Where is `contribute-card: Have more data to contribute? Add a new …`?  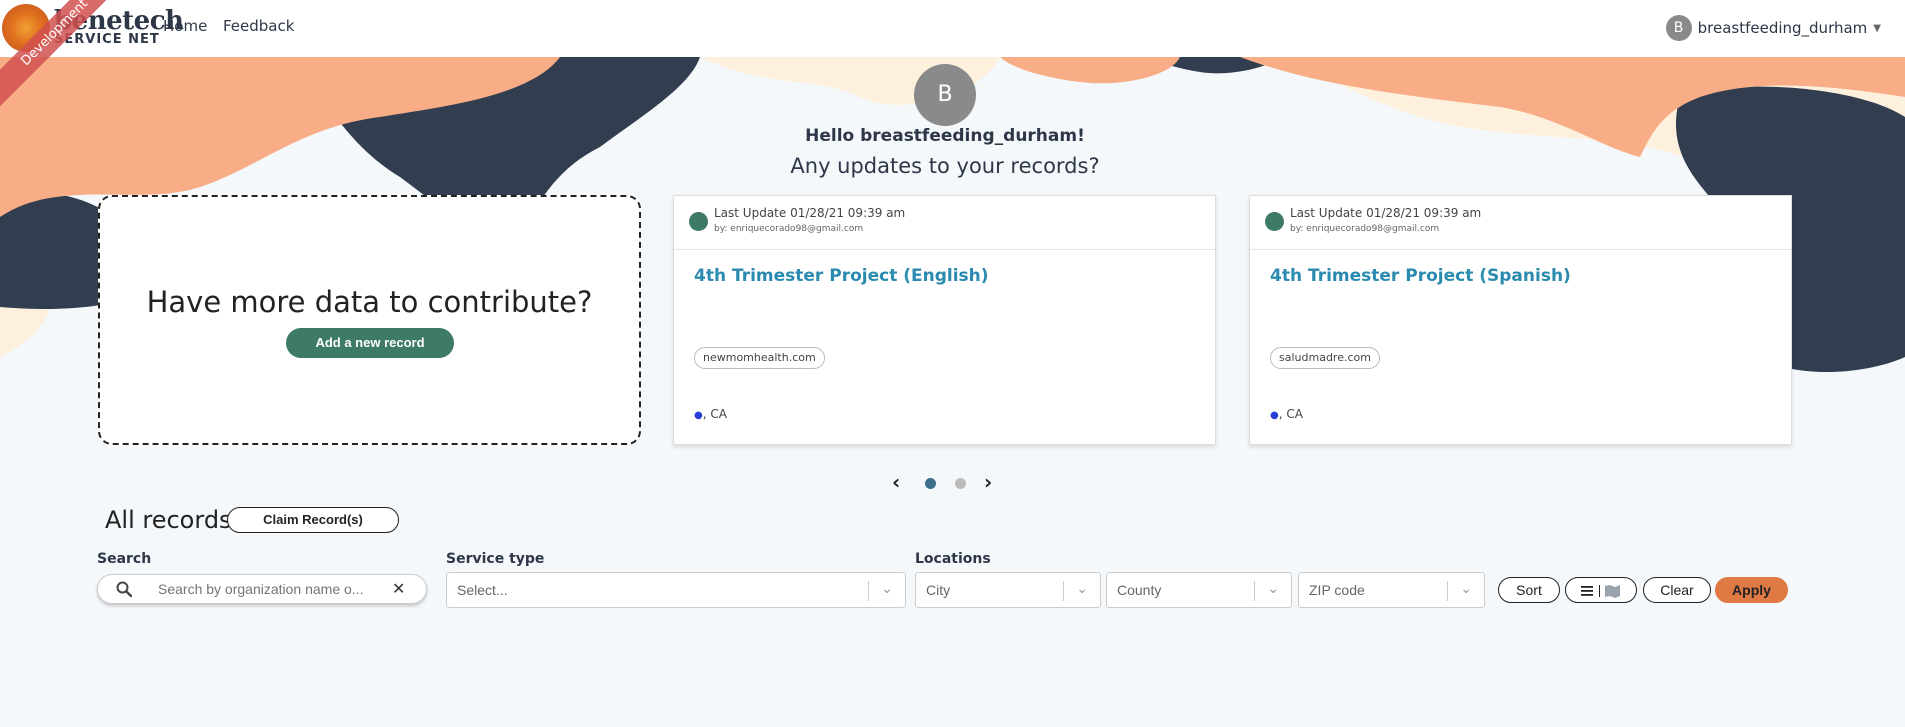
contribute-card: Have more data to contribute? Add a new … is located at coordinates (369, 320).